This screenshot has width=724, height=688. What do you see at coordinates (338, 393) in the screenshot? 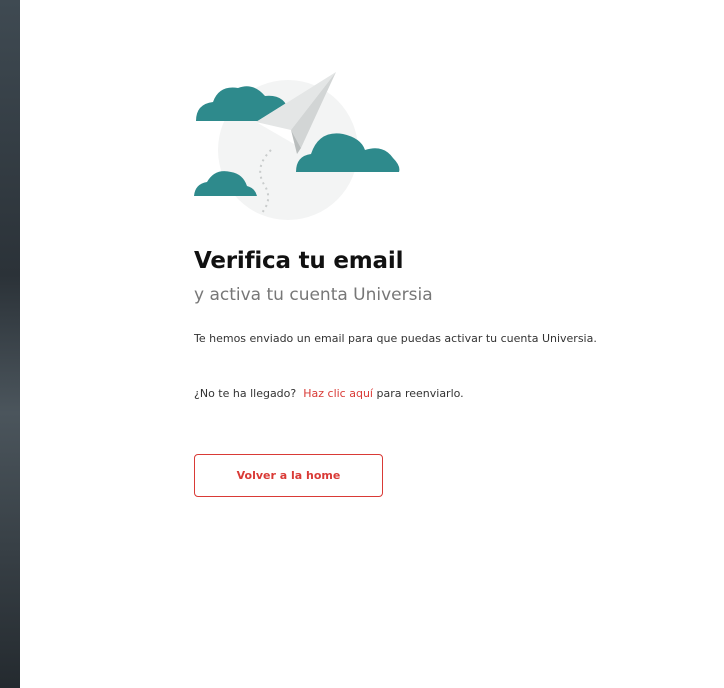
I see `resend-email-link: Haz clic aquí` at bounding box center [338, 393].